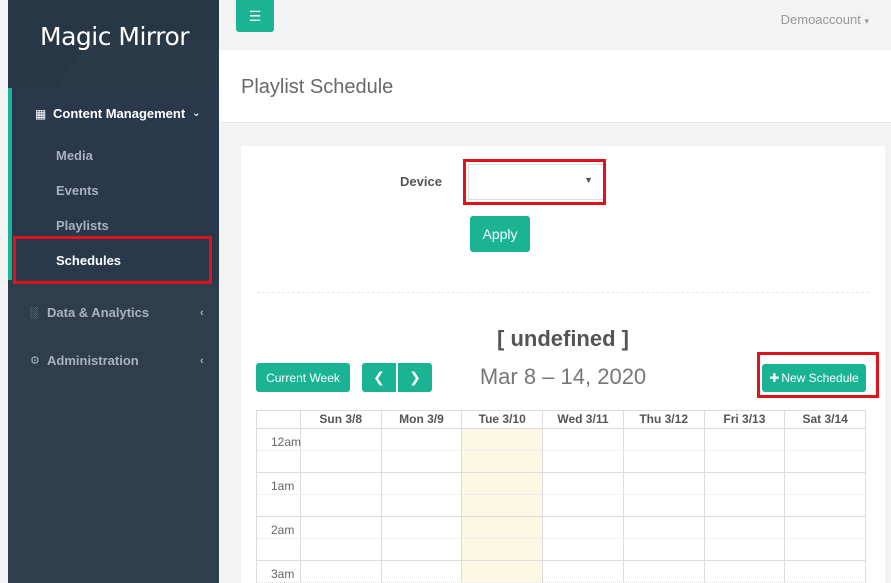 This screenshot has width=891, height=583. Describe the element at coordinates (98, 312) in the screenshot. I see `nav-data-analytics-label: Data & Analytics` at that location.